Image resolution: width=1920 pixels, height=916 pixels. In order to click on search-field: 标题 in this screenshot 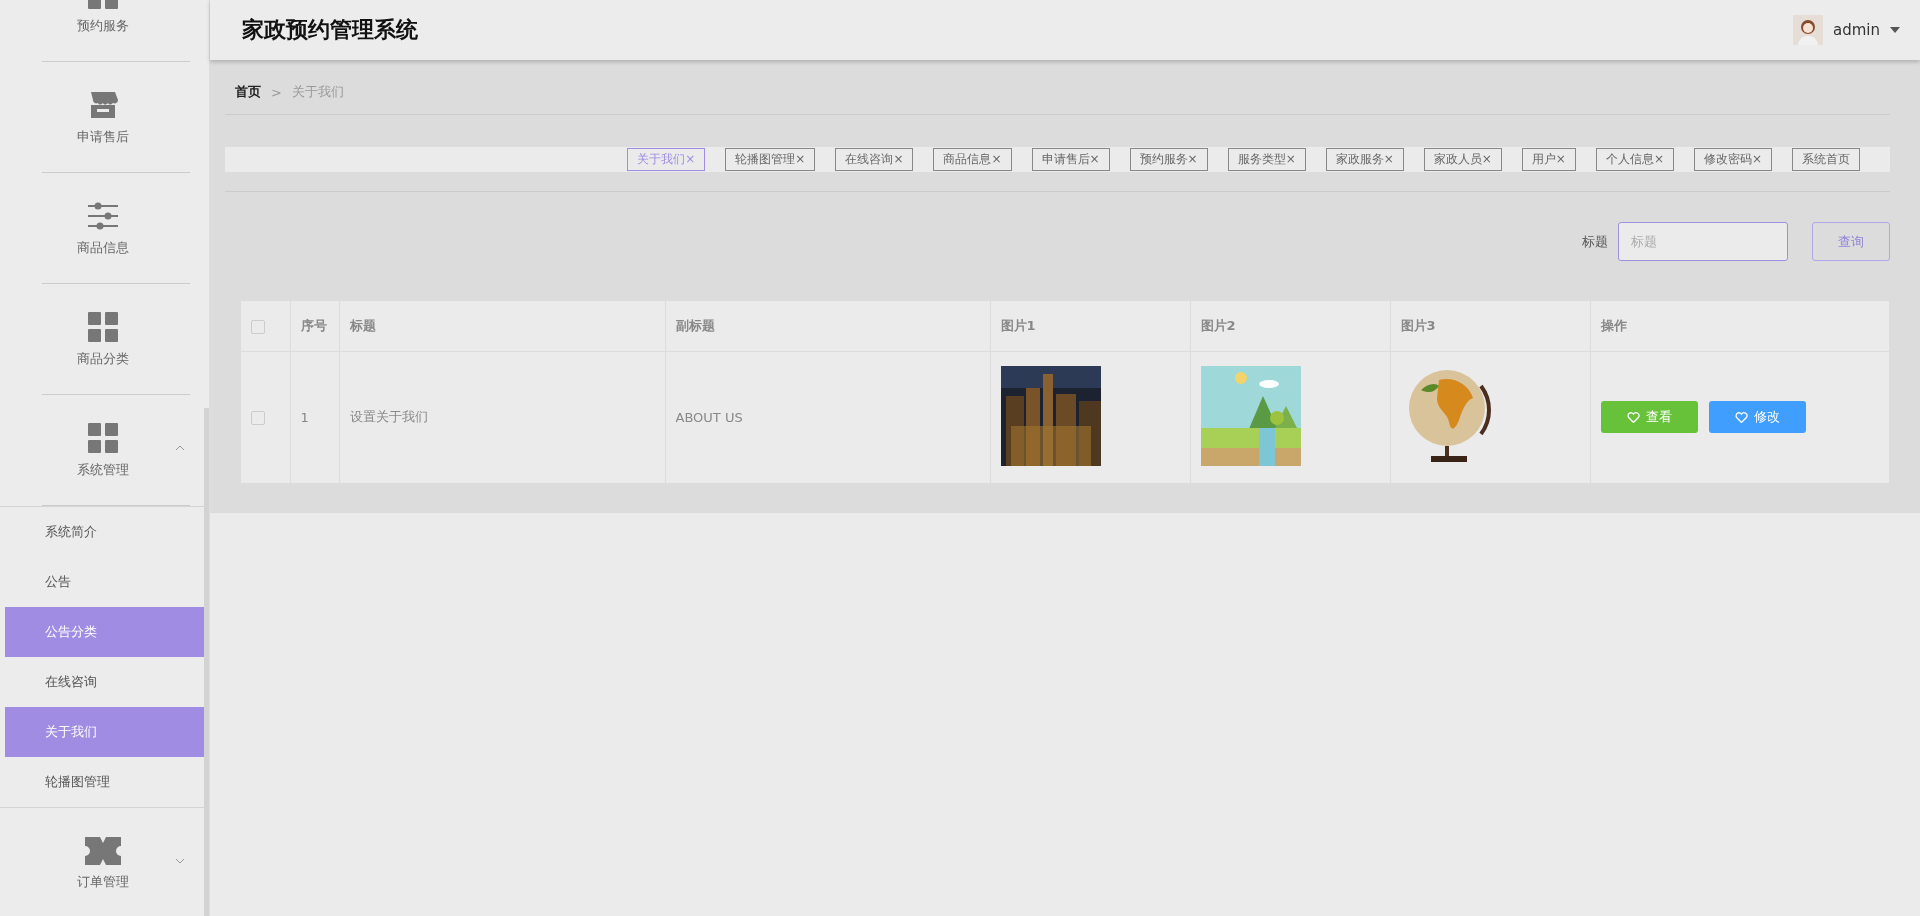, I will do `click(1703, 241)`.